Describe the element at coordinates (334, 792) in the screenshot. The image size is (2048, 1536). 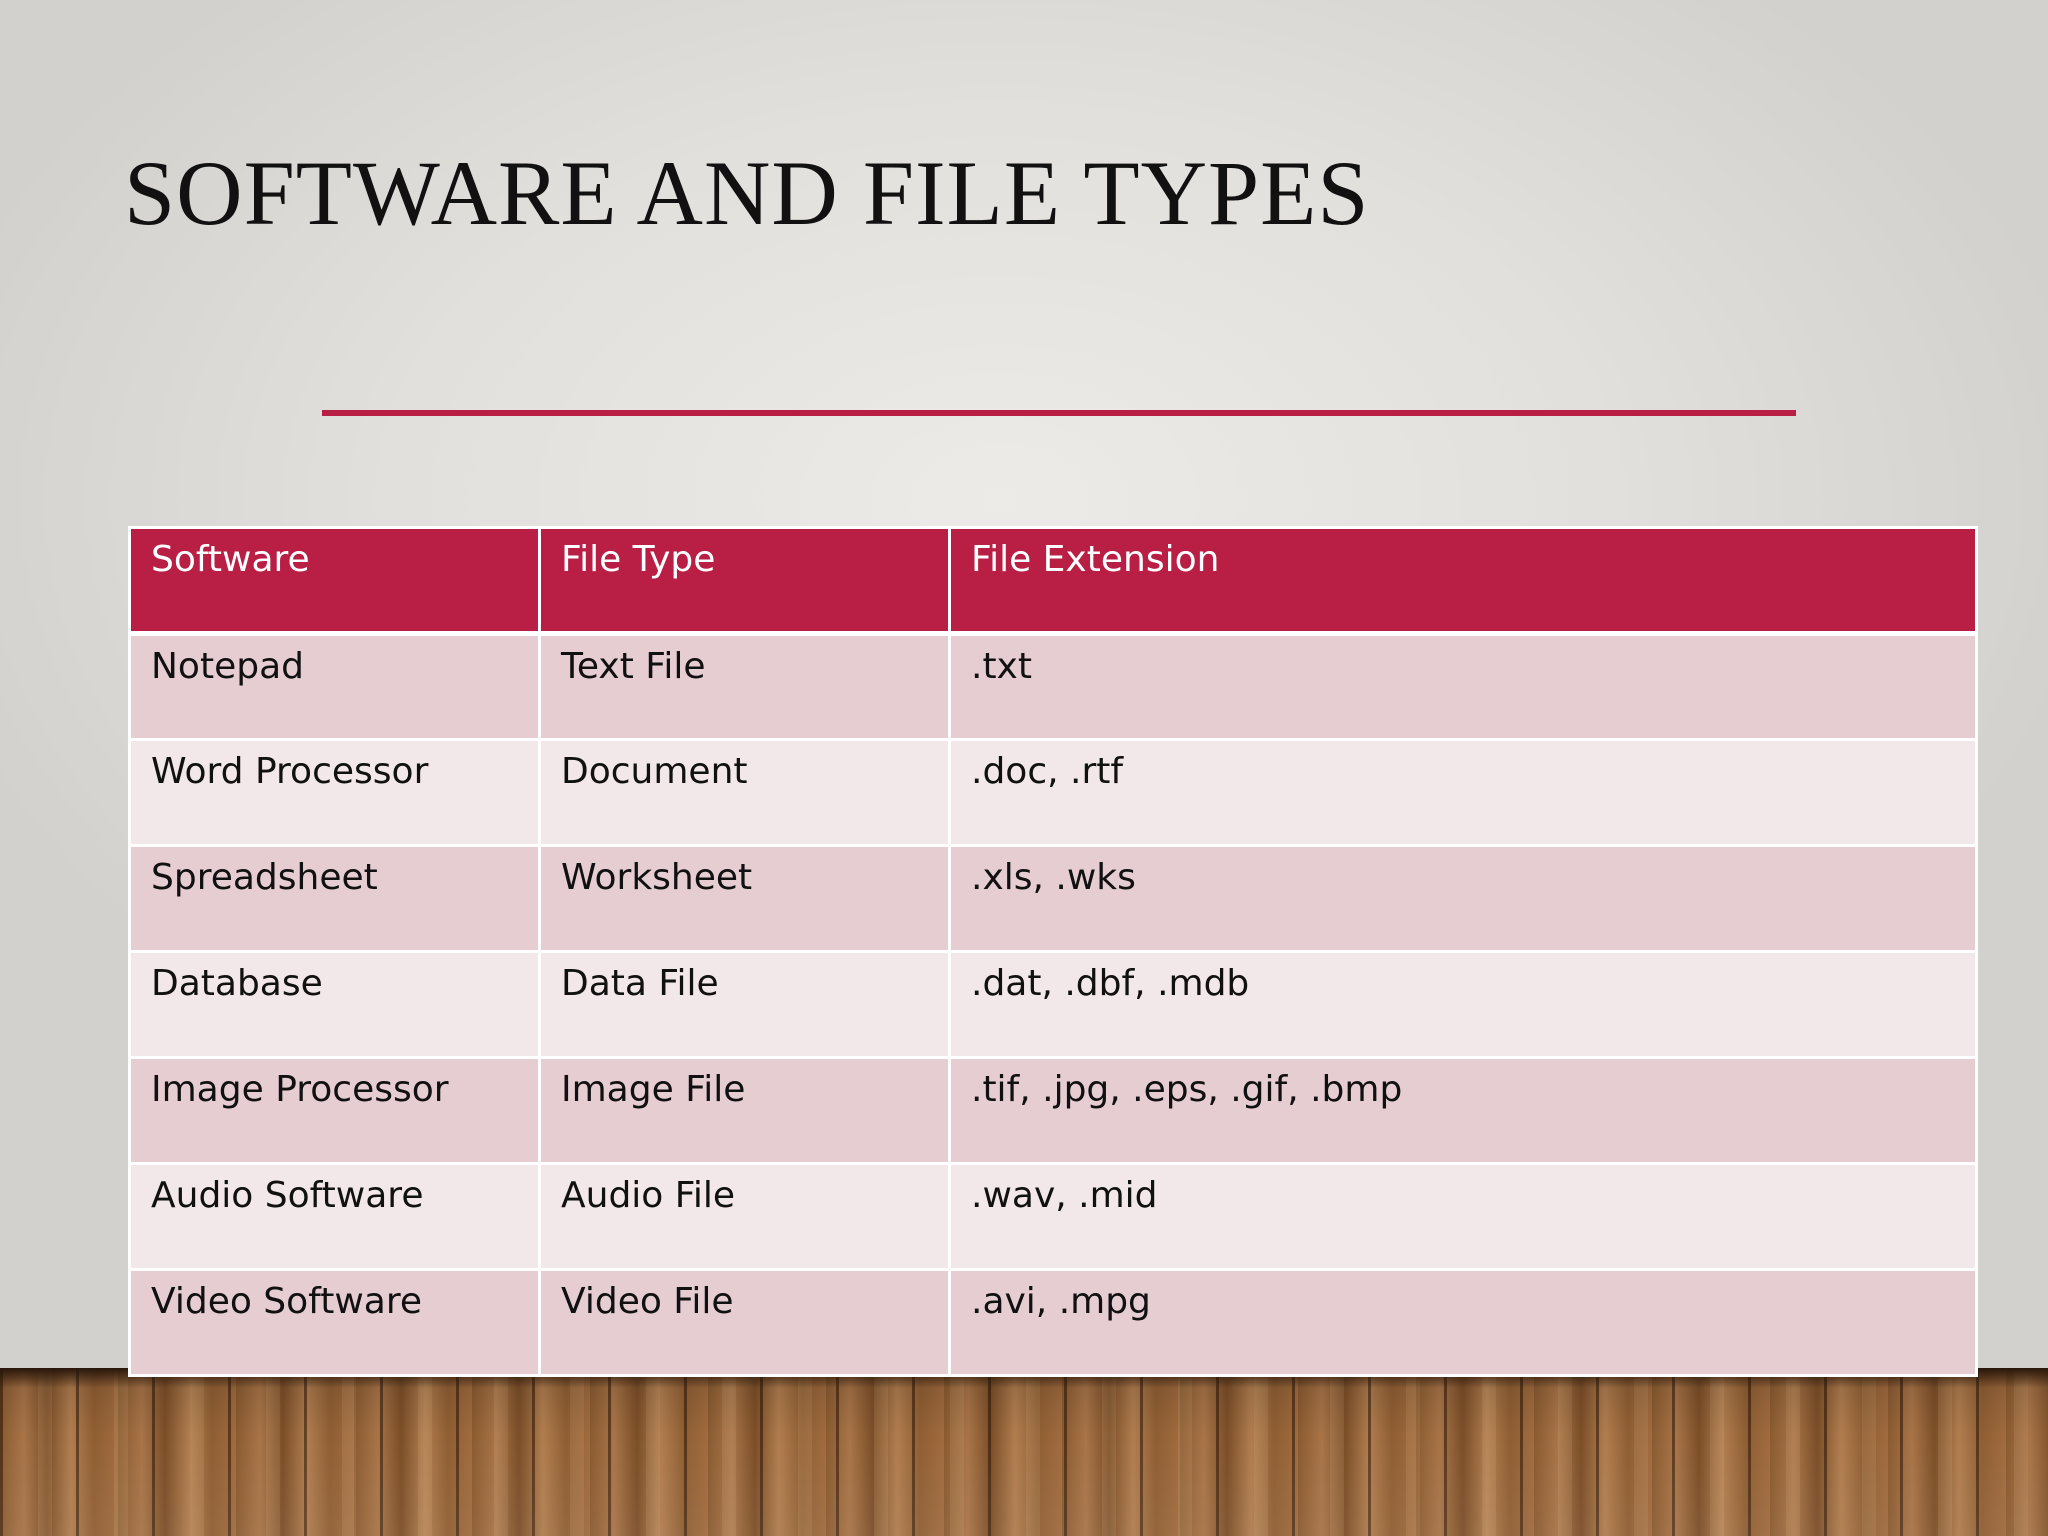
I see `cell-software: Word Processor` at that location.